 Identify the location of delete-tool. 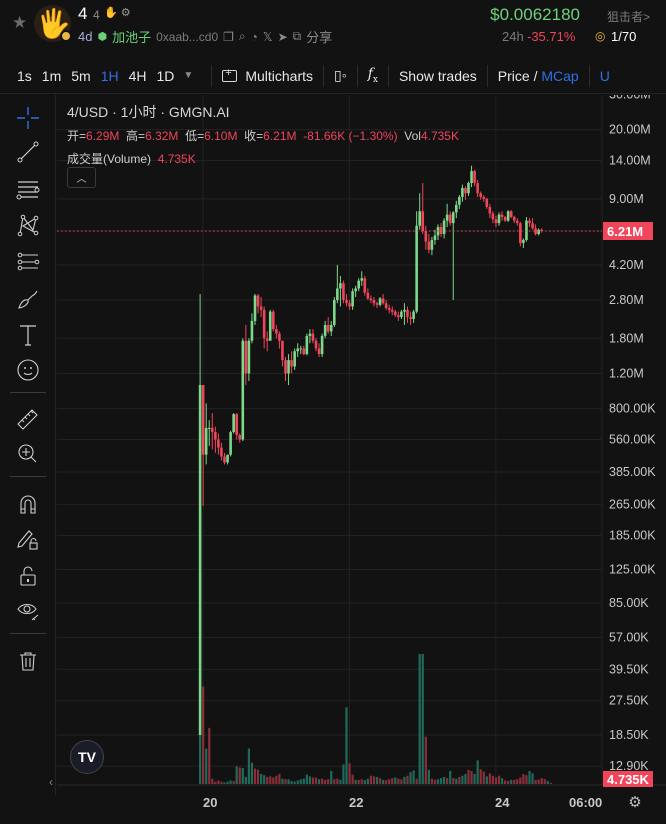
(28, 661).